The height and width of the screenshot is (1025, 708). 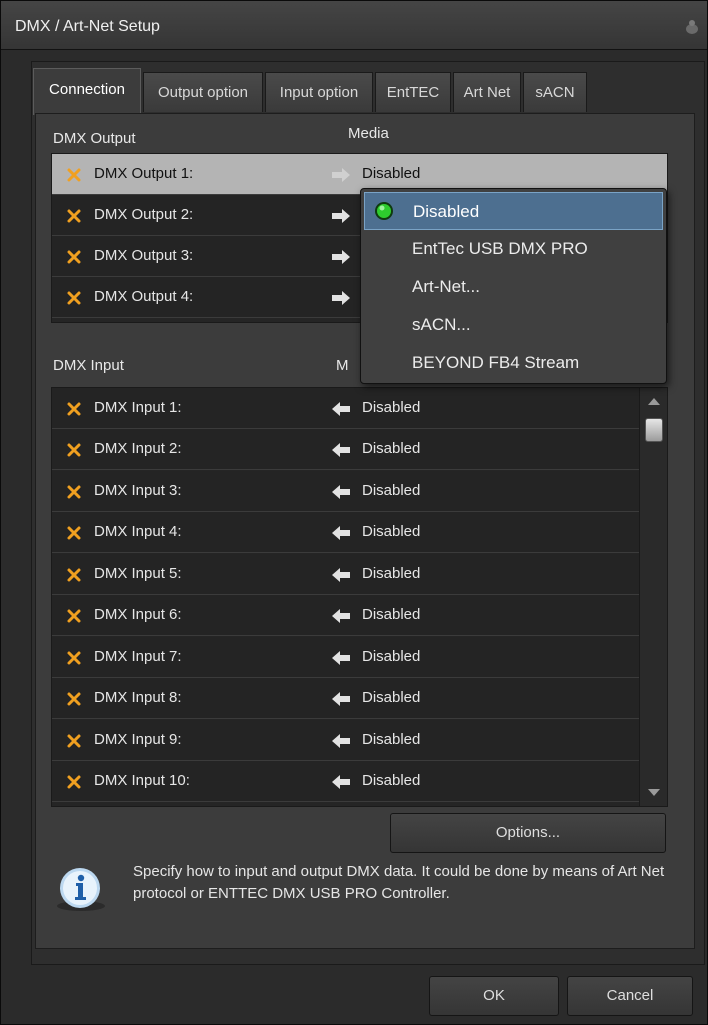 I want to click on input-row-label: DMX Input 6:, so click(x=138, y=614).